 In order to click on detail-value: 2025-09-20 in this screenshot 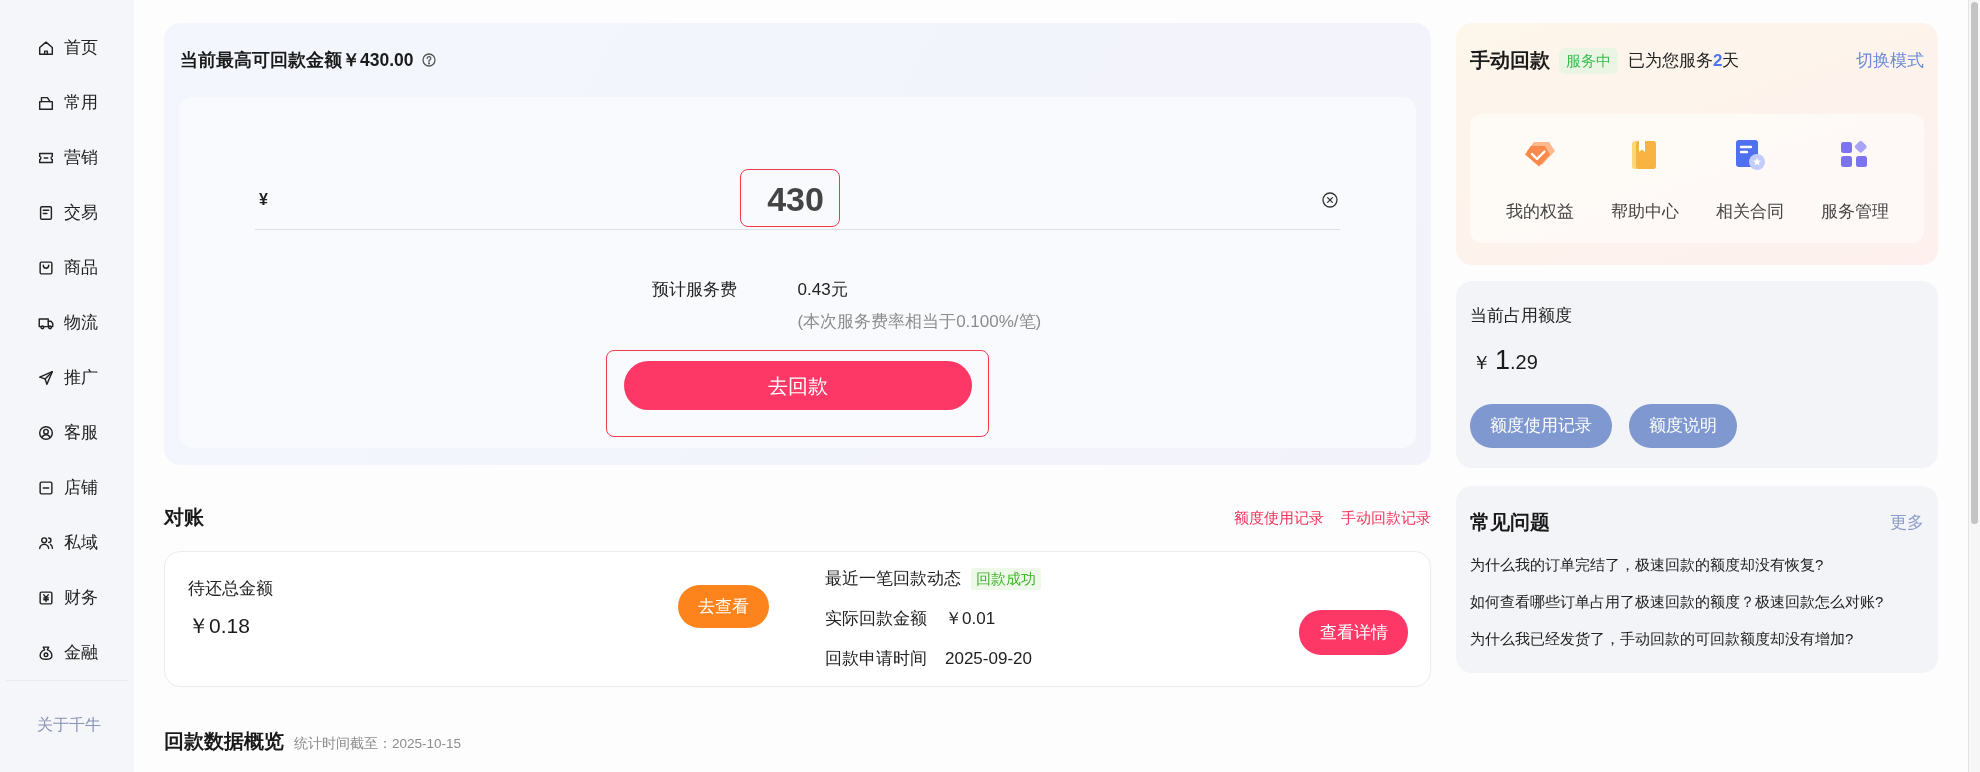, I will do `click(988, 659)`.